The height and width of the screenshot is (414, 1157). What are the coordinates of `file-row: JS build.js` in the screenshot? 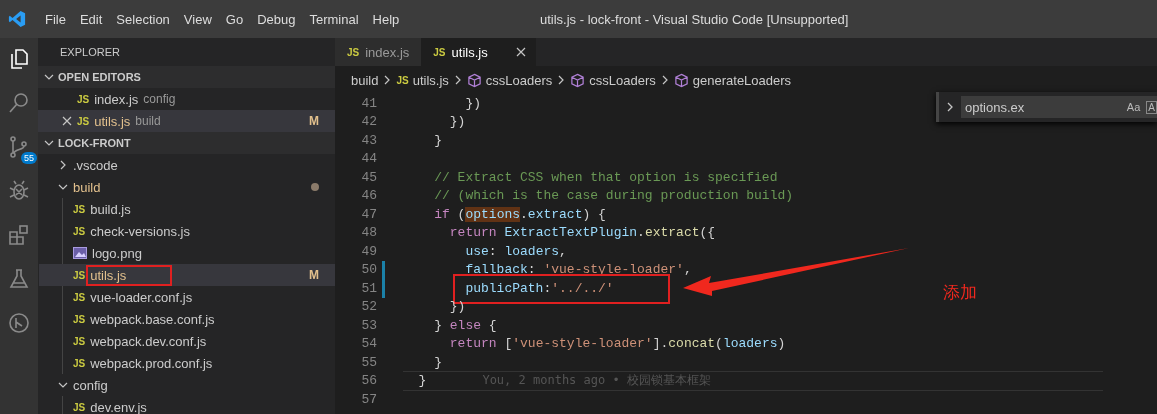 It's located at (187, 209).